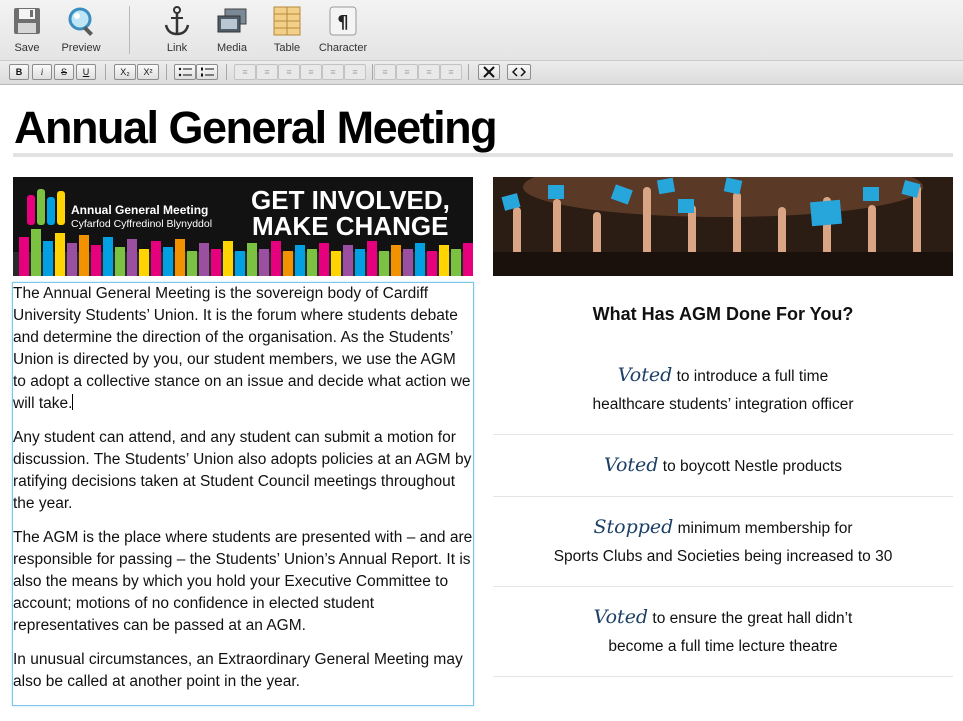  I want to click on remove-format-button, so click(489, 72).